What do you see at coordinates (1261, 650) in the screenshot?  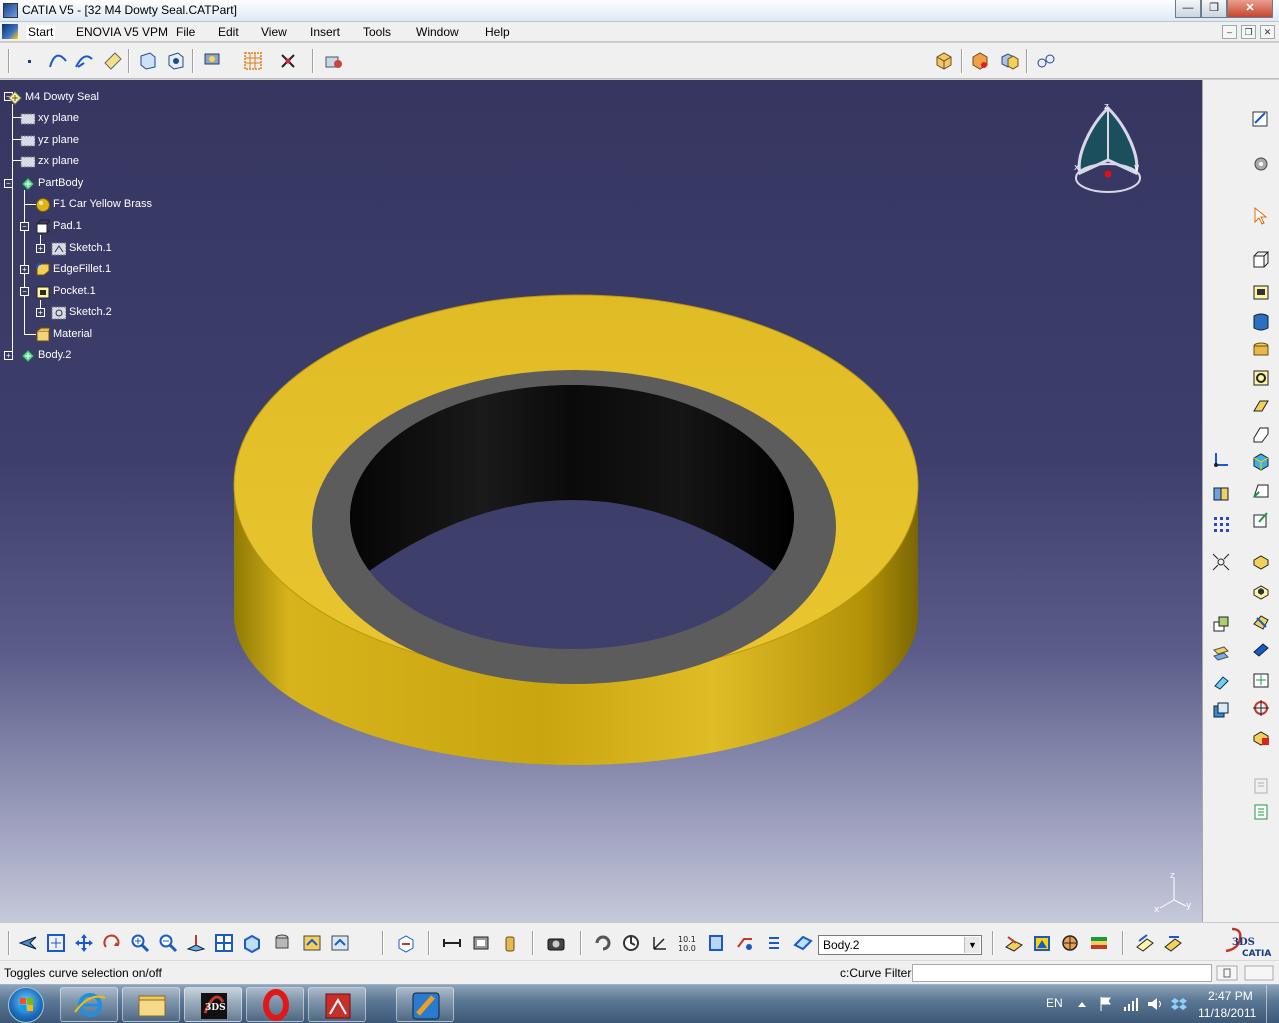 I see `thick-surface-icon` at bounding box center [1261, 650].